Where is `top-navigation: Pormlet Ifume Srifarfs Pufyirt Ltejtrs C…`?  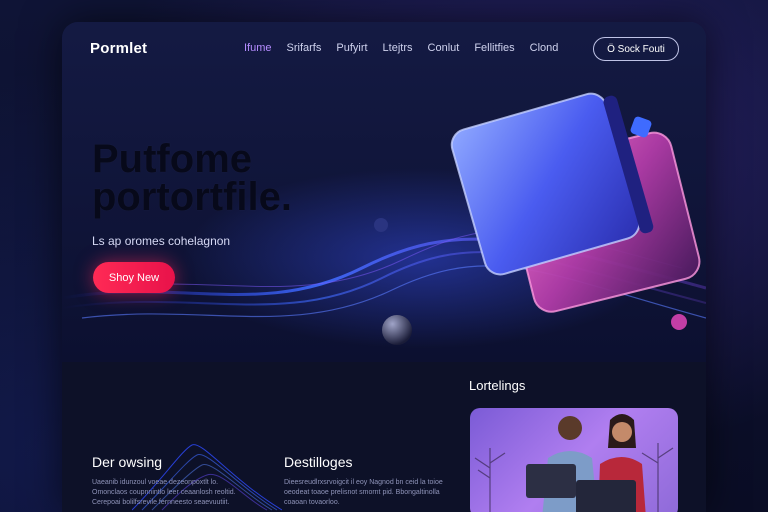 top-navigation: Pormlet Ifume Srifarfs Pufyirt Ltejtrs C… is located at coordinates (384, 50).